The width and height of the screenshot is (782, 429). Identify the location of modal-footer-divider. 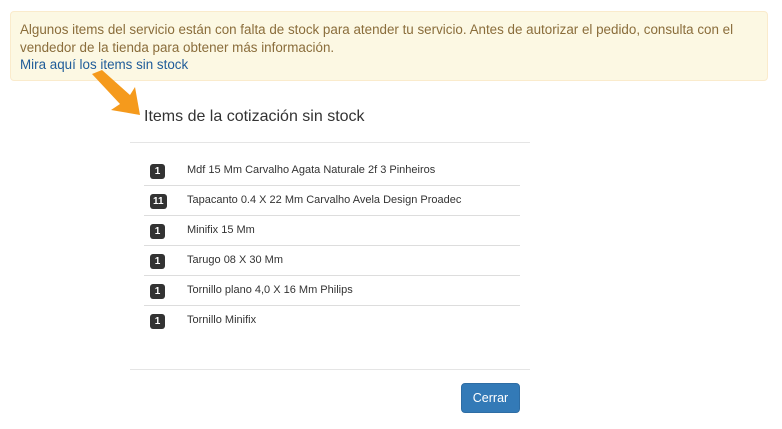
(330, 369).